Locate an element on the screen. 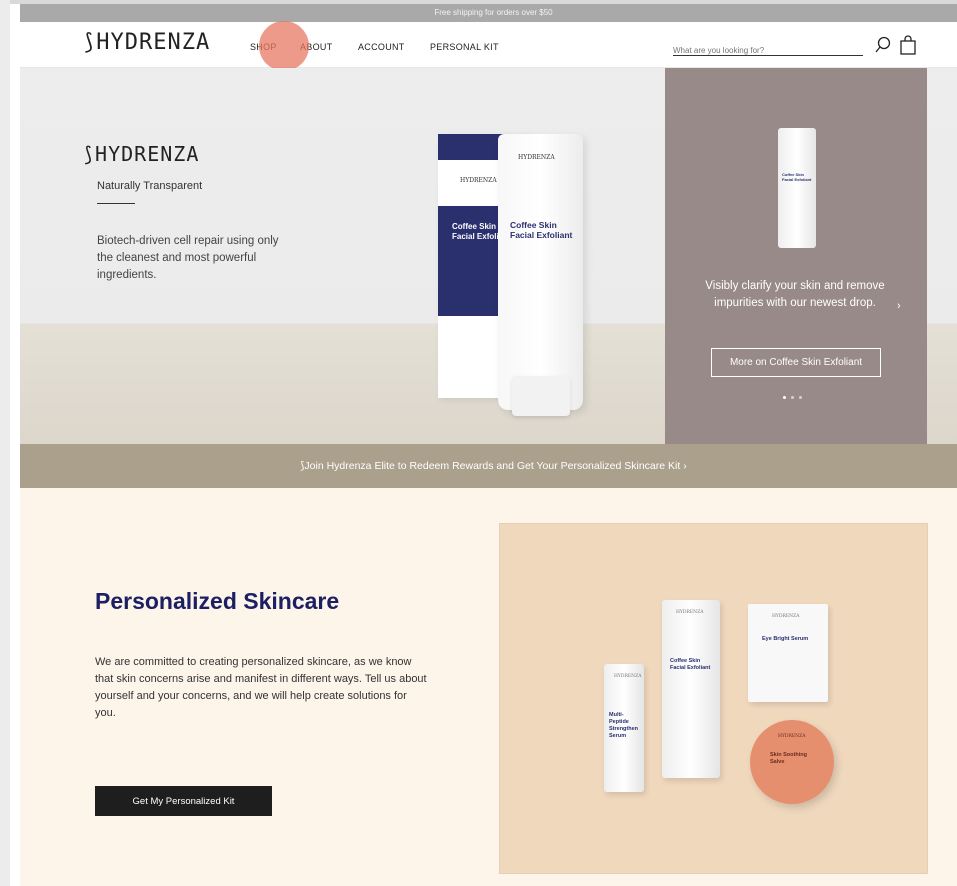 This screenshot has height=886, width=957. site-logo: ⟆HYDRENZA is located at coordinates (146, 42).